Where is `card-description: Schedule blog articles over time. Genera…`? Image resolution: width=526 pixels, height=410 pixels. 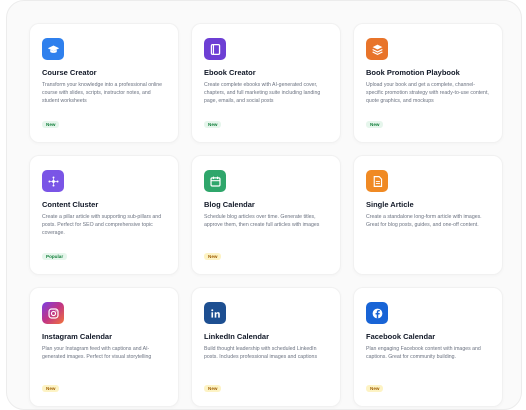 card-description: Schedule blog articles over time. Genera… is located at coordinates (262, 221).